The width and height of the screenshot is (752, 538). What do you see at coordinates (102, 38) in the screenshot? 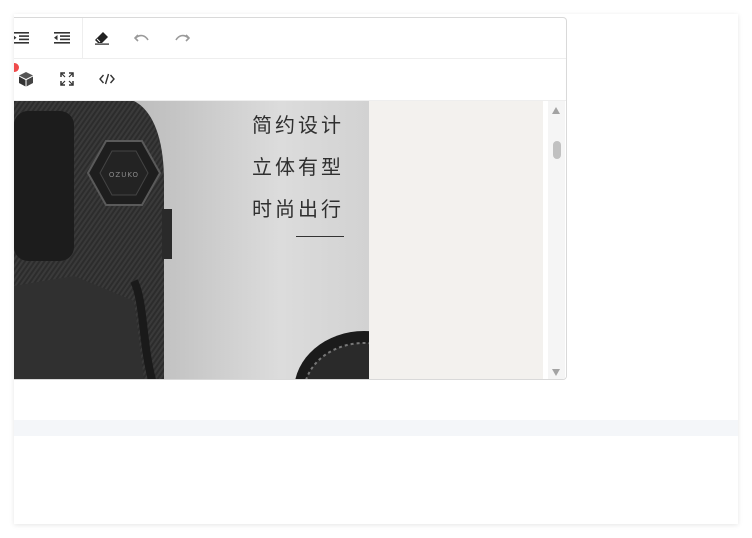
I see `eraser-icon` at bounding box center [102, 38].